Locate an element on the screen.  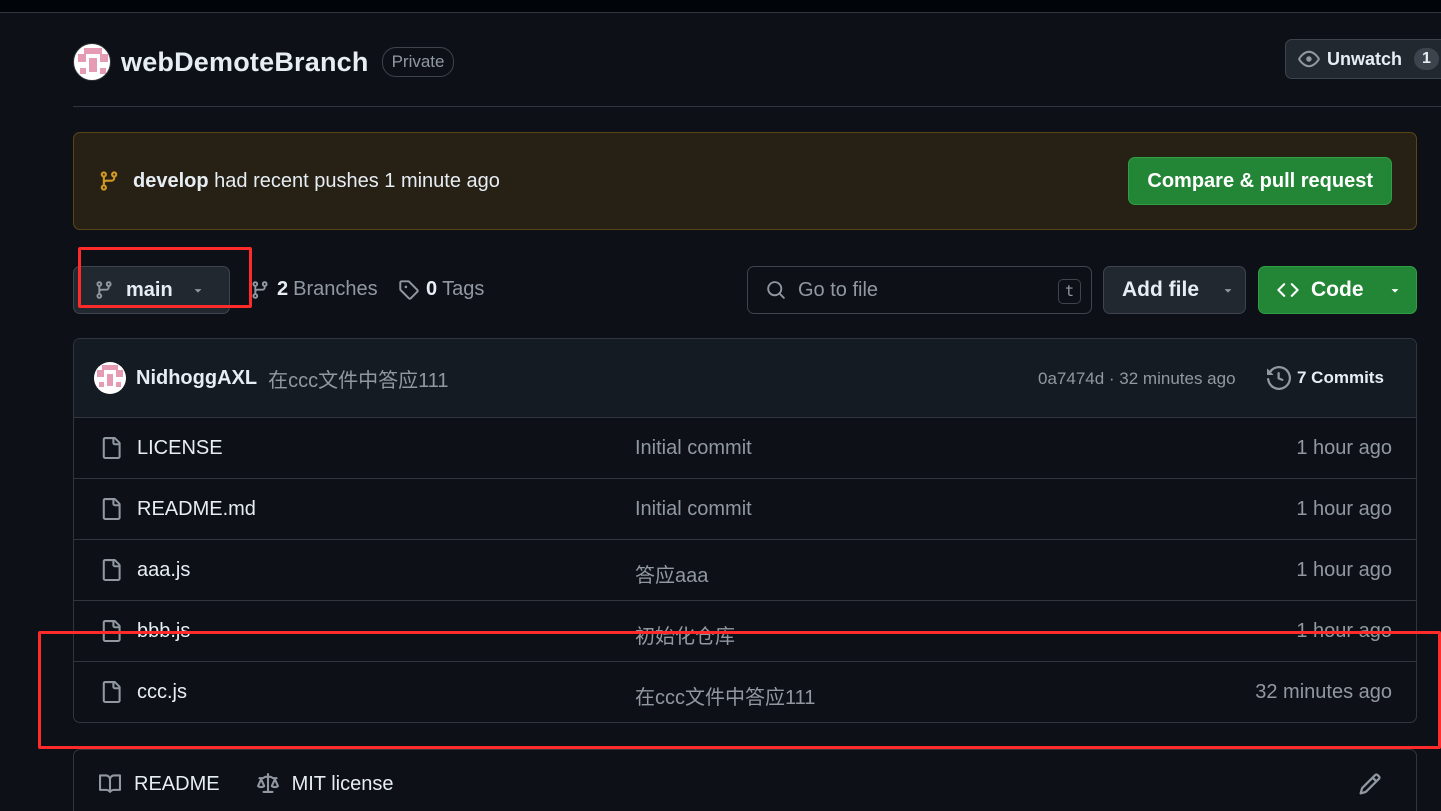
tag-icon is located at coordinates (409, 290).